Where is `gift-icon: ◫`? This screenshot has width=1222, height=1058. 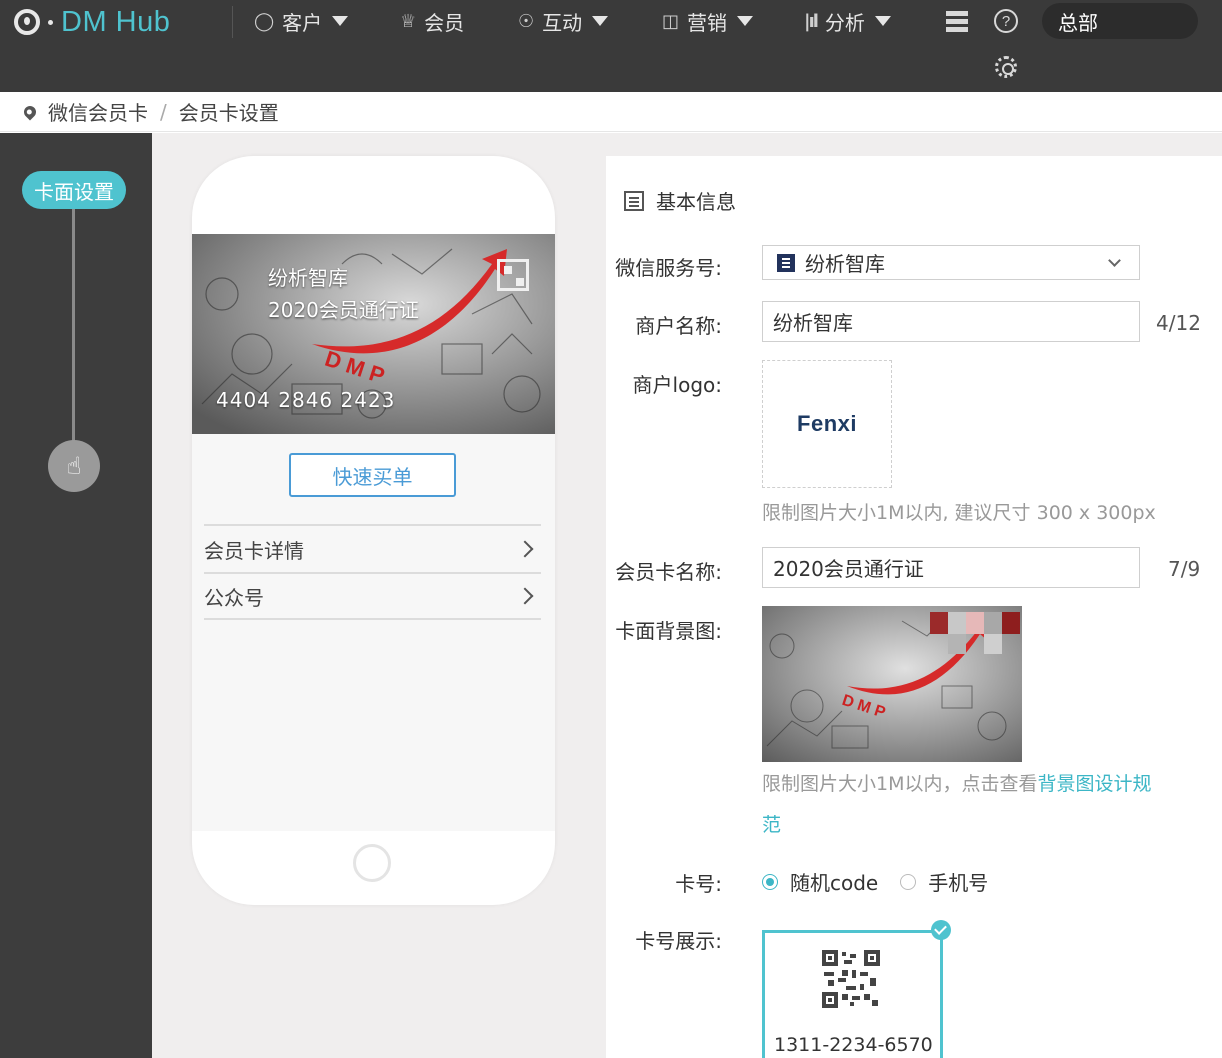 gift-icon: ◫ is located at coordinates (671, 21).